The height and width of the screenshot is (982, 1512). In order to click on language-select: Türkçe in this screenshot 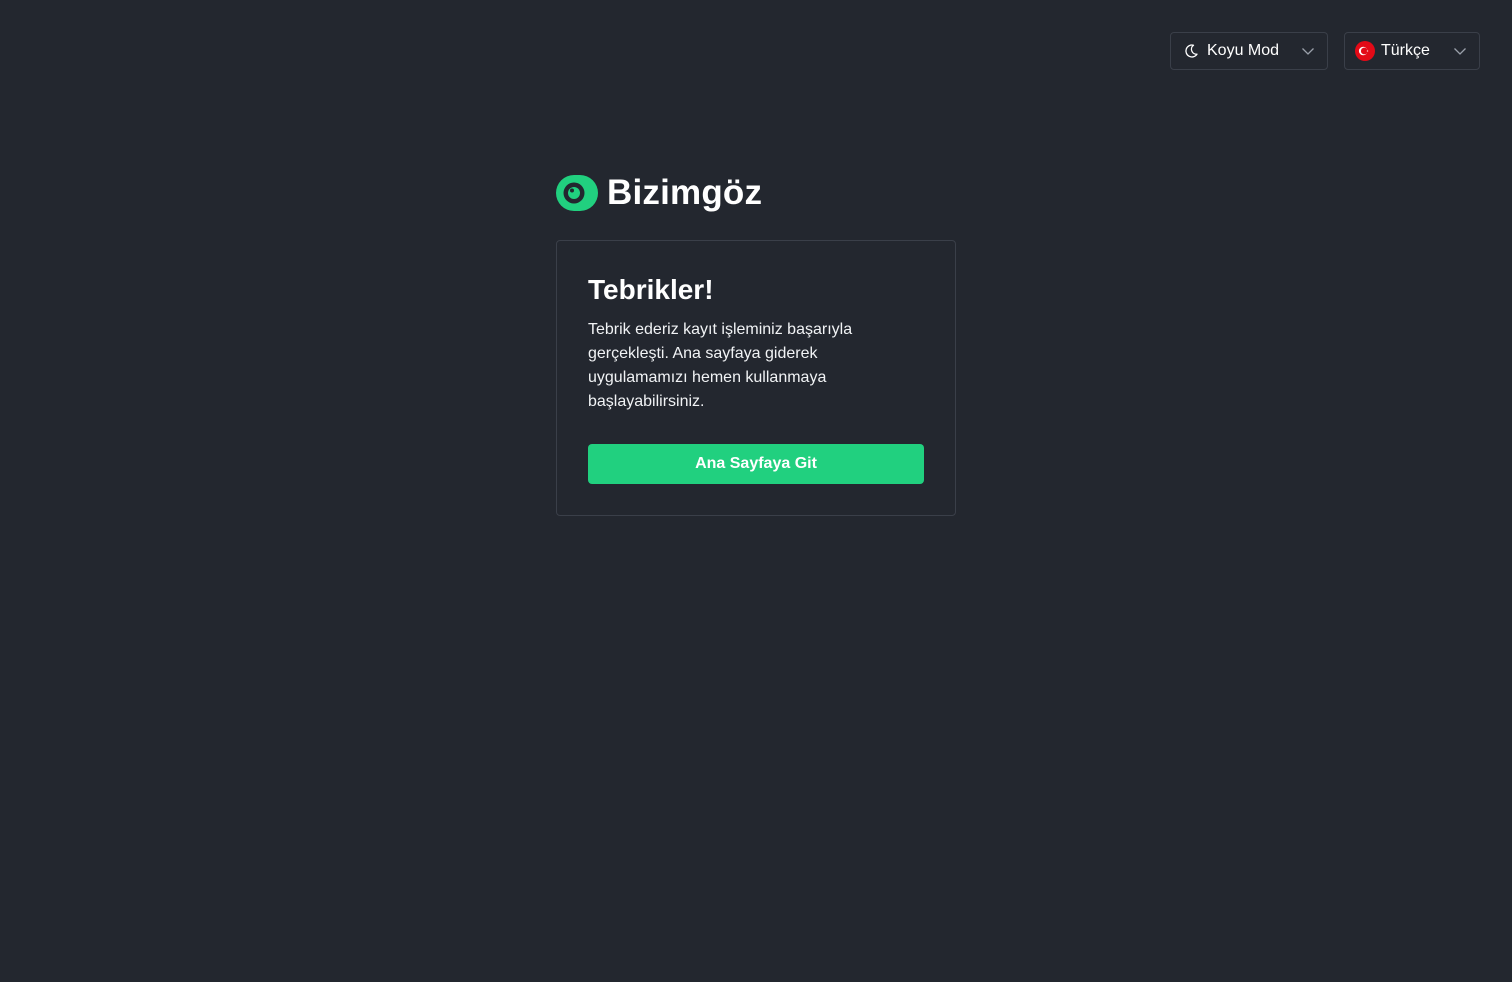, I will do `click(1412, 51)`.